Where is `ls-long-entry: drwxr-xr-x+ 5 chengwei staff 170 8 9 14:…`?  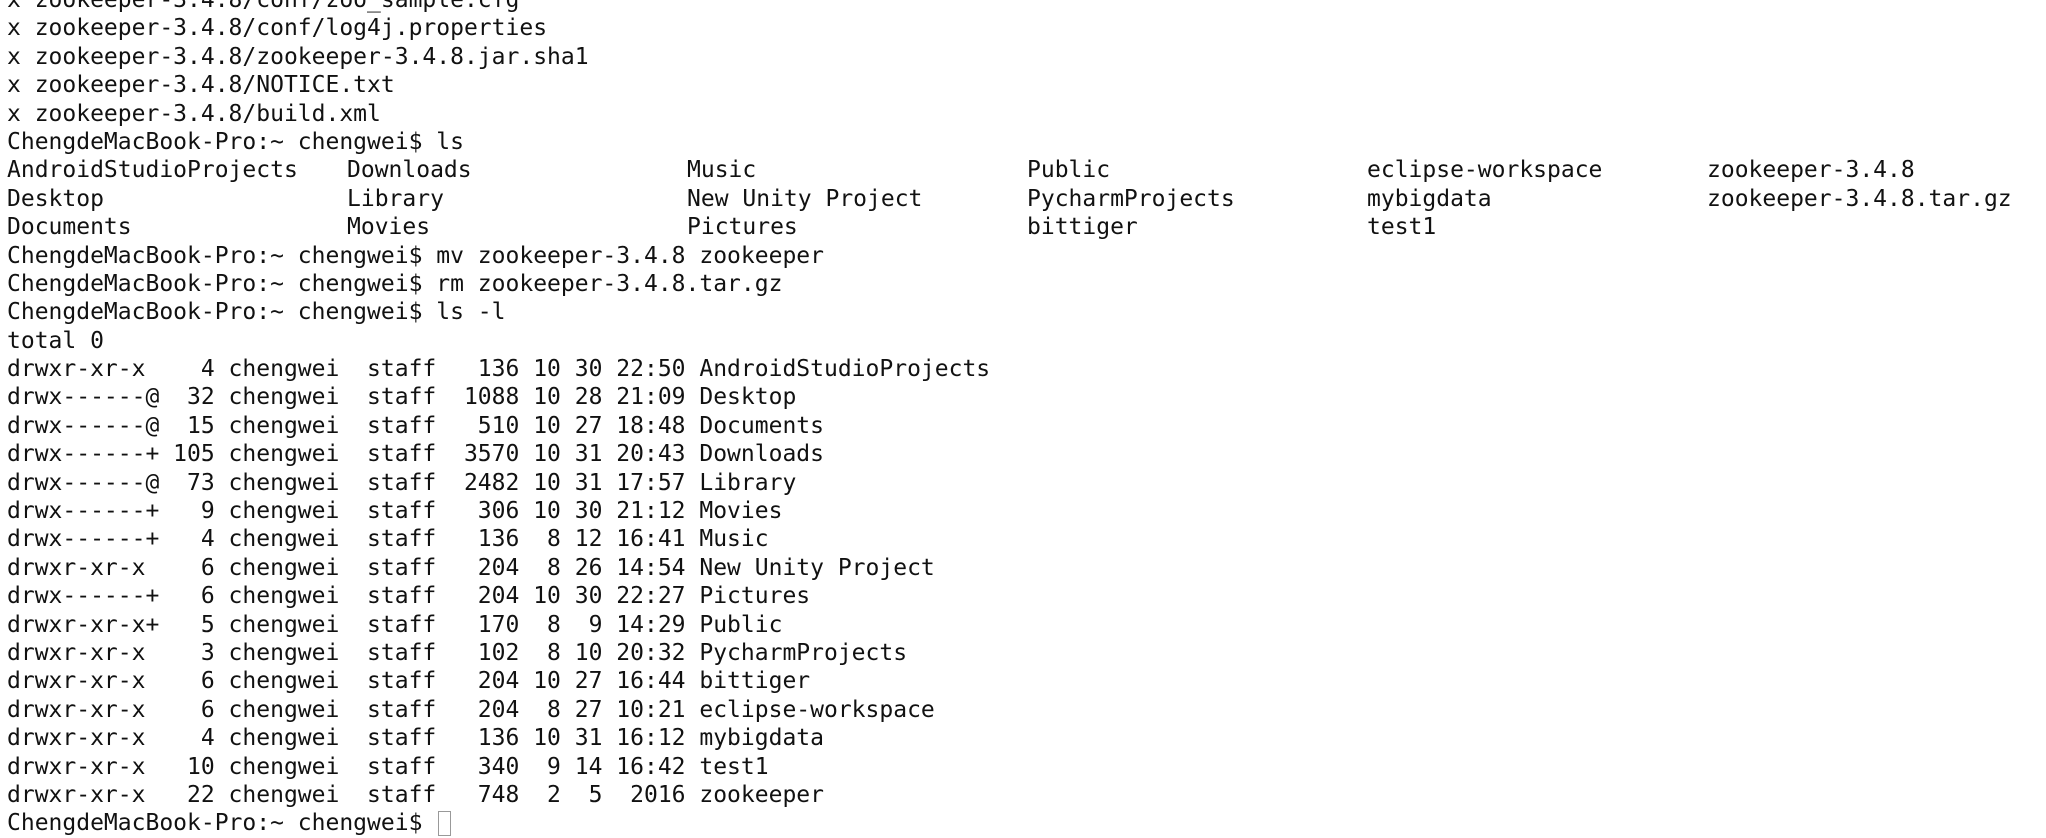
ls-long-entry: drwxr-xr-x+ 5 chengwei staff 170 8 9 14:… is located at coordinates (395, 624).